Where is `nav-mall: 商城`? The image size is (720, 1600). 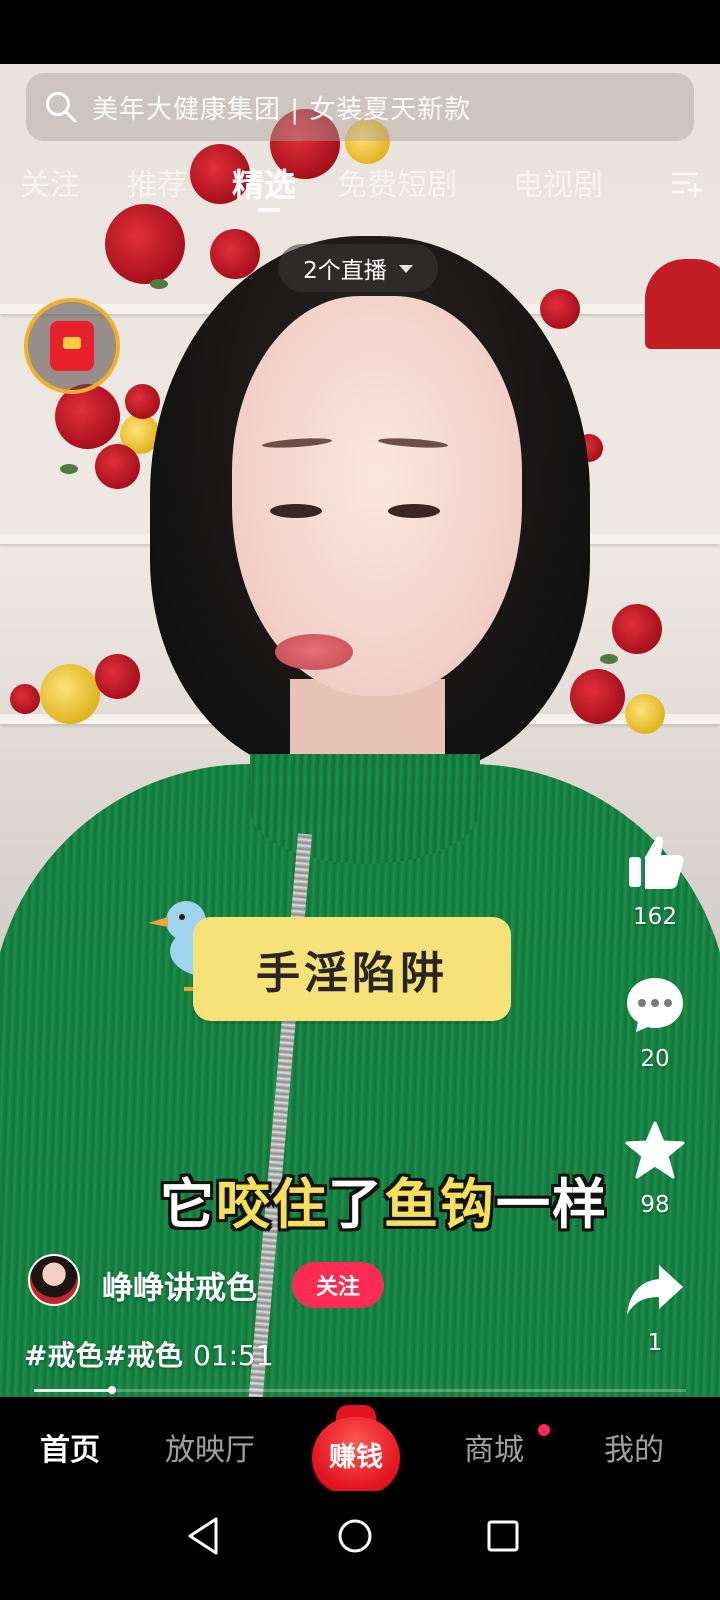
nav-mall: 商城 is located at coordinates (494, 1447).